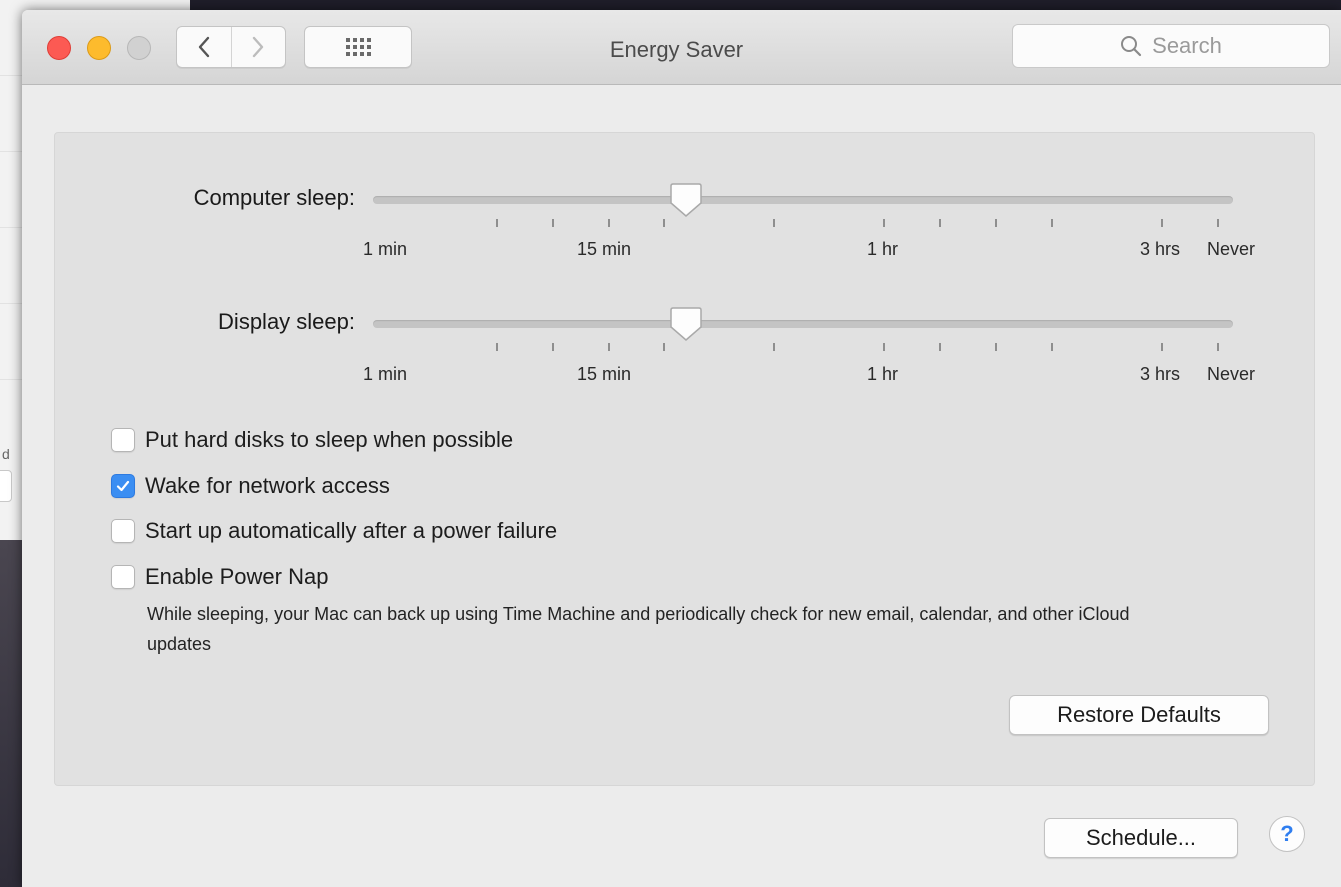 Image resolution: width=1341 pixels, height=887 pixels. I want to click on option-hard-disks-sleep: Put hard disks to sleep when possible, so click(312, 440).